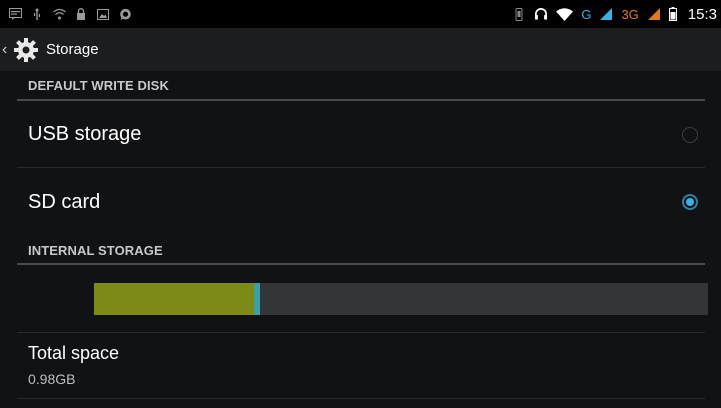 The image size is (721, 408). What do you see at coordinates (519, 14) in the screenshot?
I see `vibrate-icon` at bounding box center [519, 14].